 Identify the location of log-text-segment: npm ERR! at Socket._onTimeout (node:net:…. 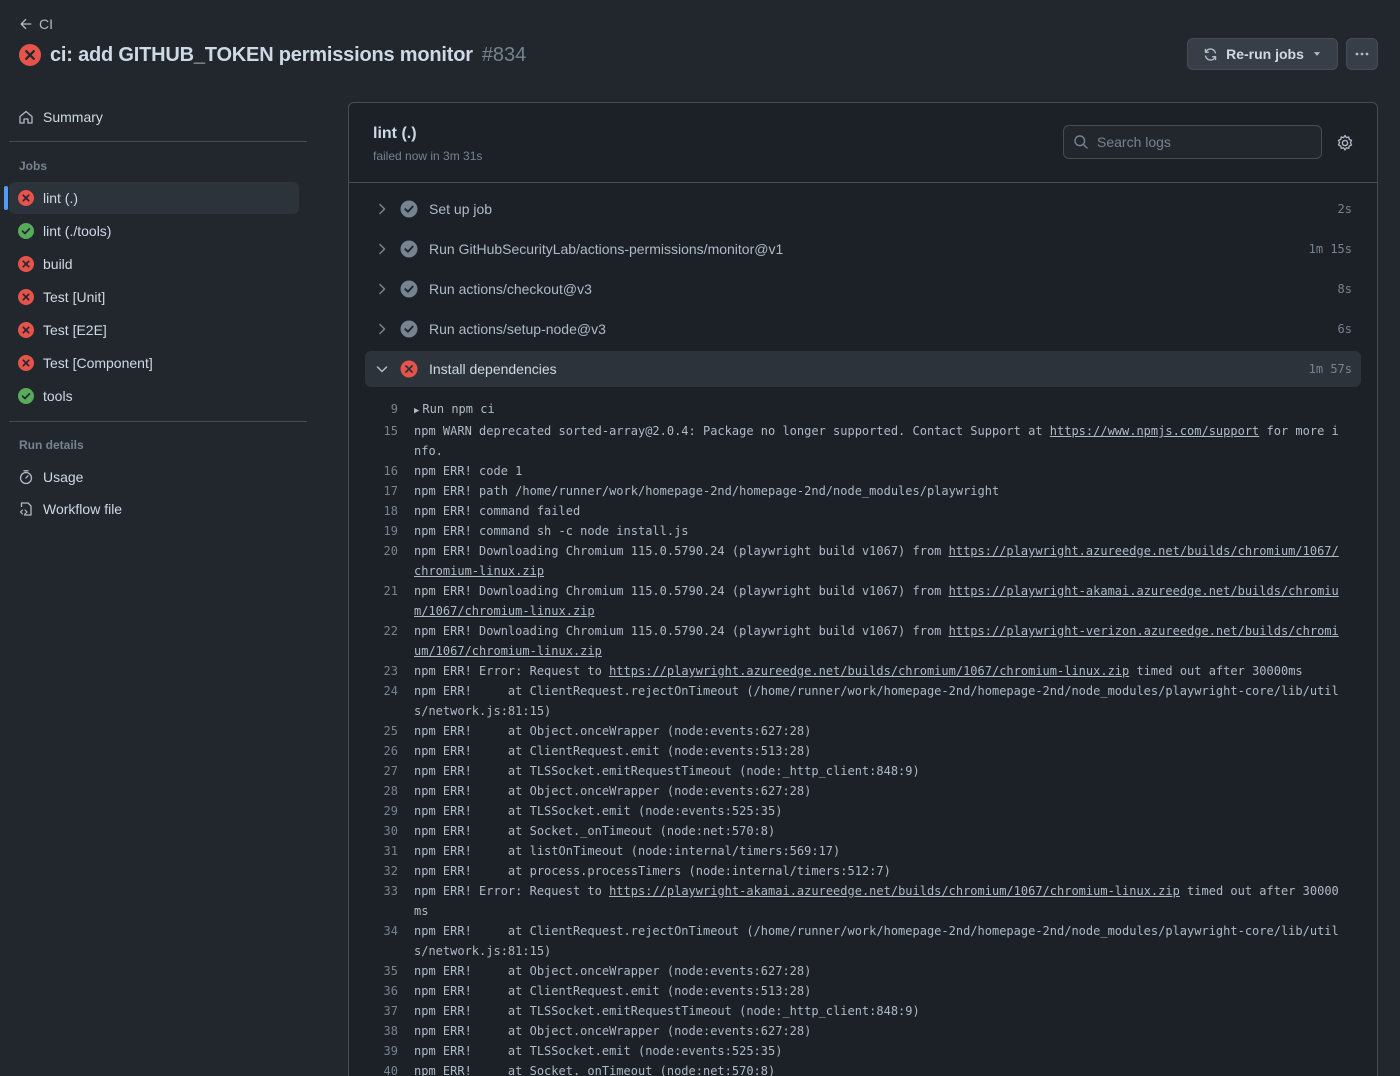
(595, 831).